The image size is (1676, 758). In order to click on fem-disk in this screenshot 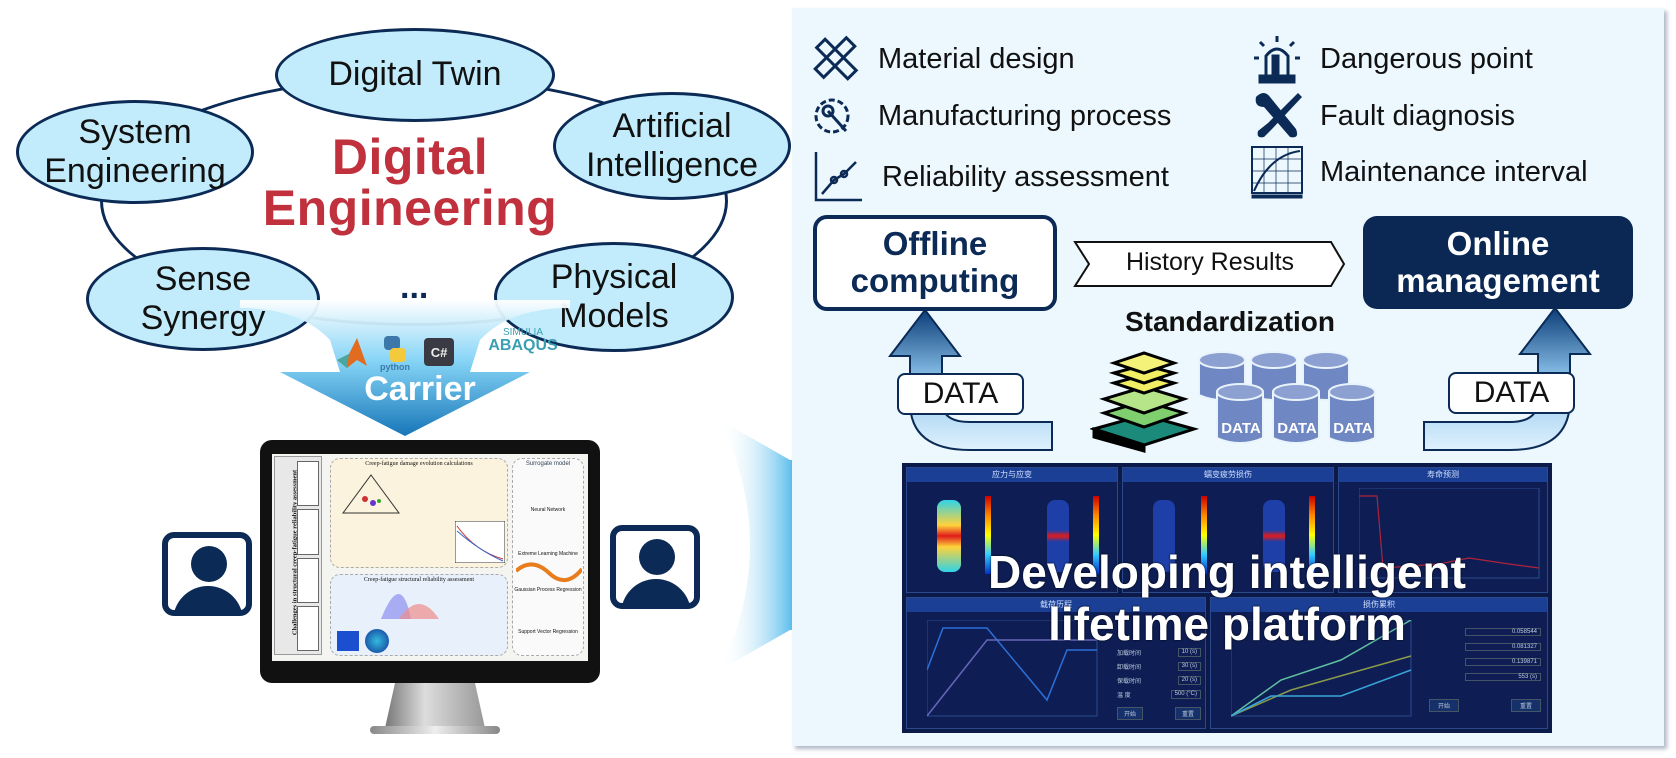, I will do `click(377, 641)`.